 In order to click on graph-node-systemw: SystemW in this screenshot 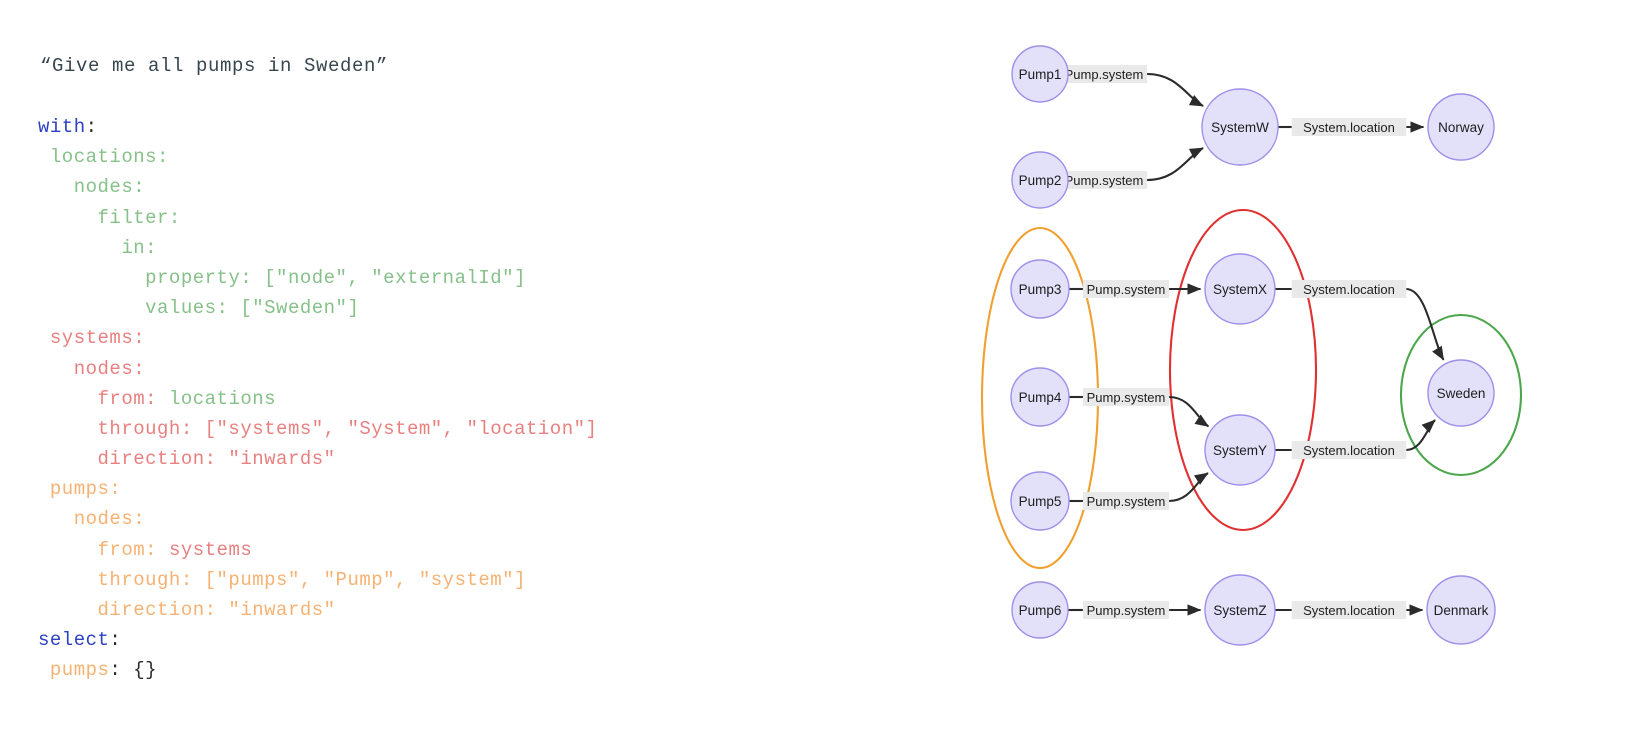, I will do `click(1240, 127)`.